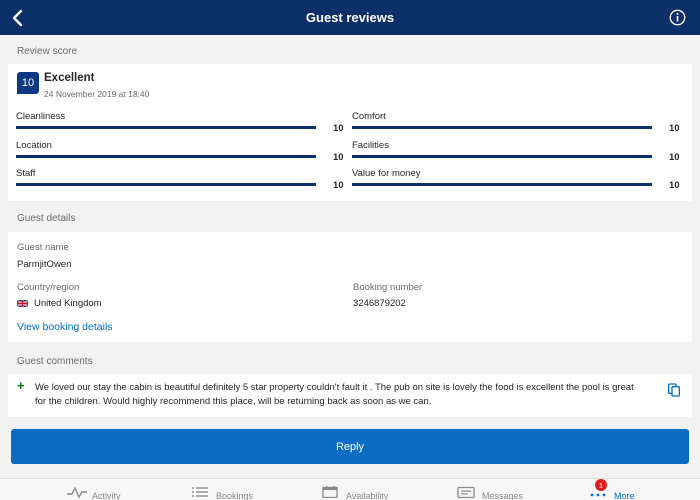  I want to click on copy-icon, so click(674, 390).